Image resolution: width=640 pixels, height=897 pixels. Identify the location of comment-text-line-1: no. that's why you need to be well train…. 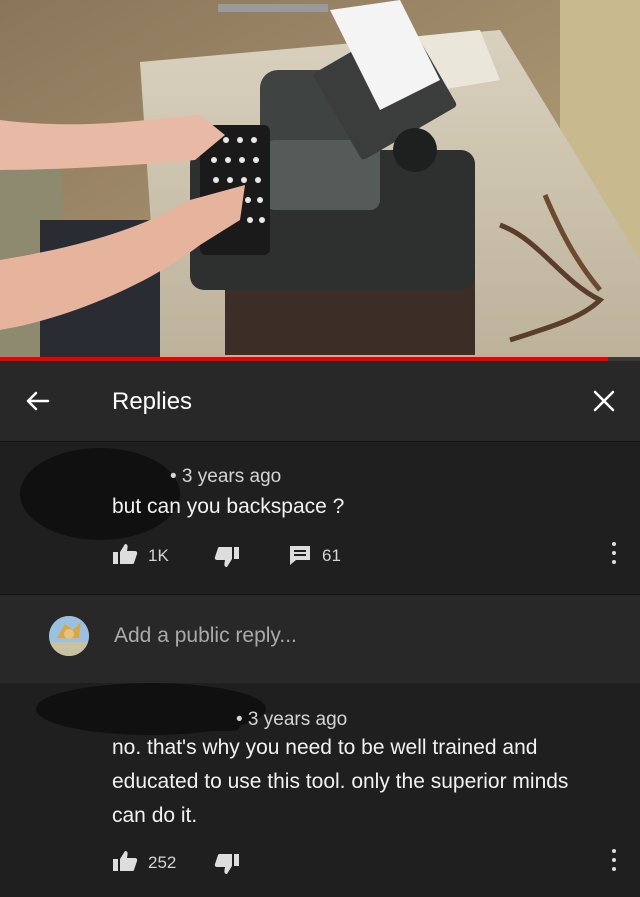
(325, 747).